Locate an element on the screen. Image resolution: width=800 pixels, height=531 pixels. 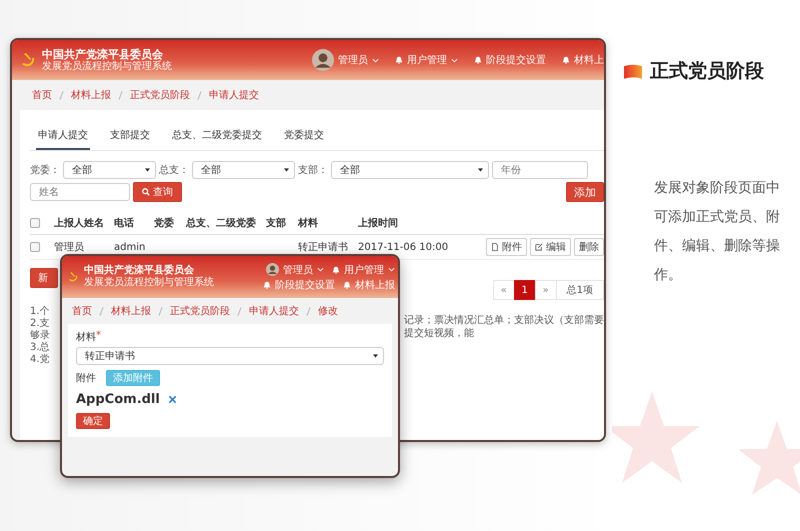
action-button: 附件 is located at coordinates (506, 247).